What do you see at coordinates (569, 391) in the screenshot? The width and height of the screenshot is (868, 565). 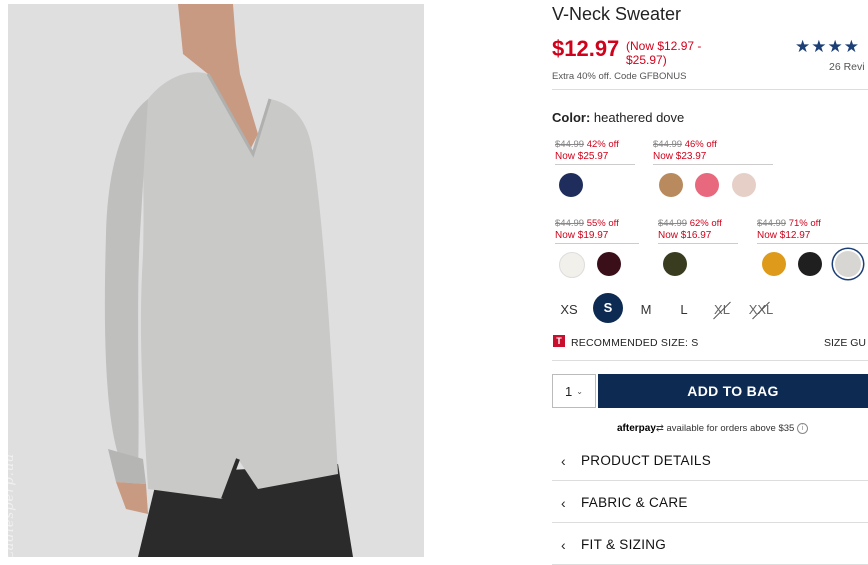 I see `quantity-value: 1` at bounding box center [569, 391].